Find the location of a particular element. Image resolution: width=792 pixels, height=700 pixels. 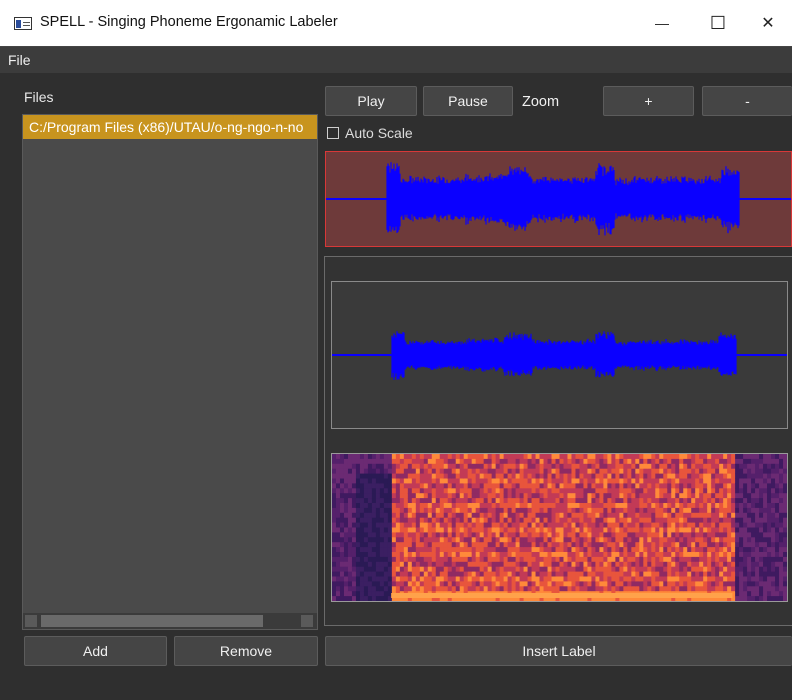

waveform-view is located at coordinates (559, 355).